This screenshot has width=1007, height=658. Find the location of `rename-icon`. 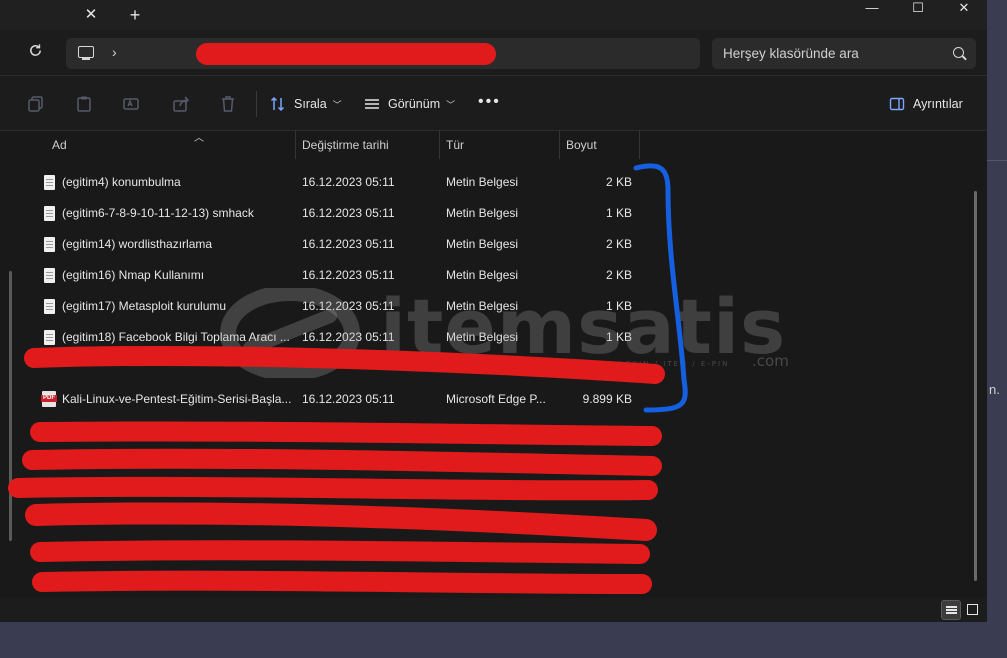

rename-icon is located at coordinates (131, 104).